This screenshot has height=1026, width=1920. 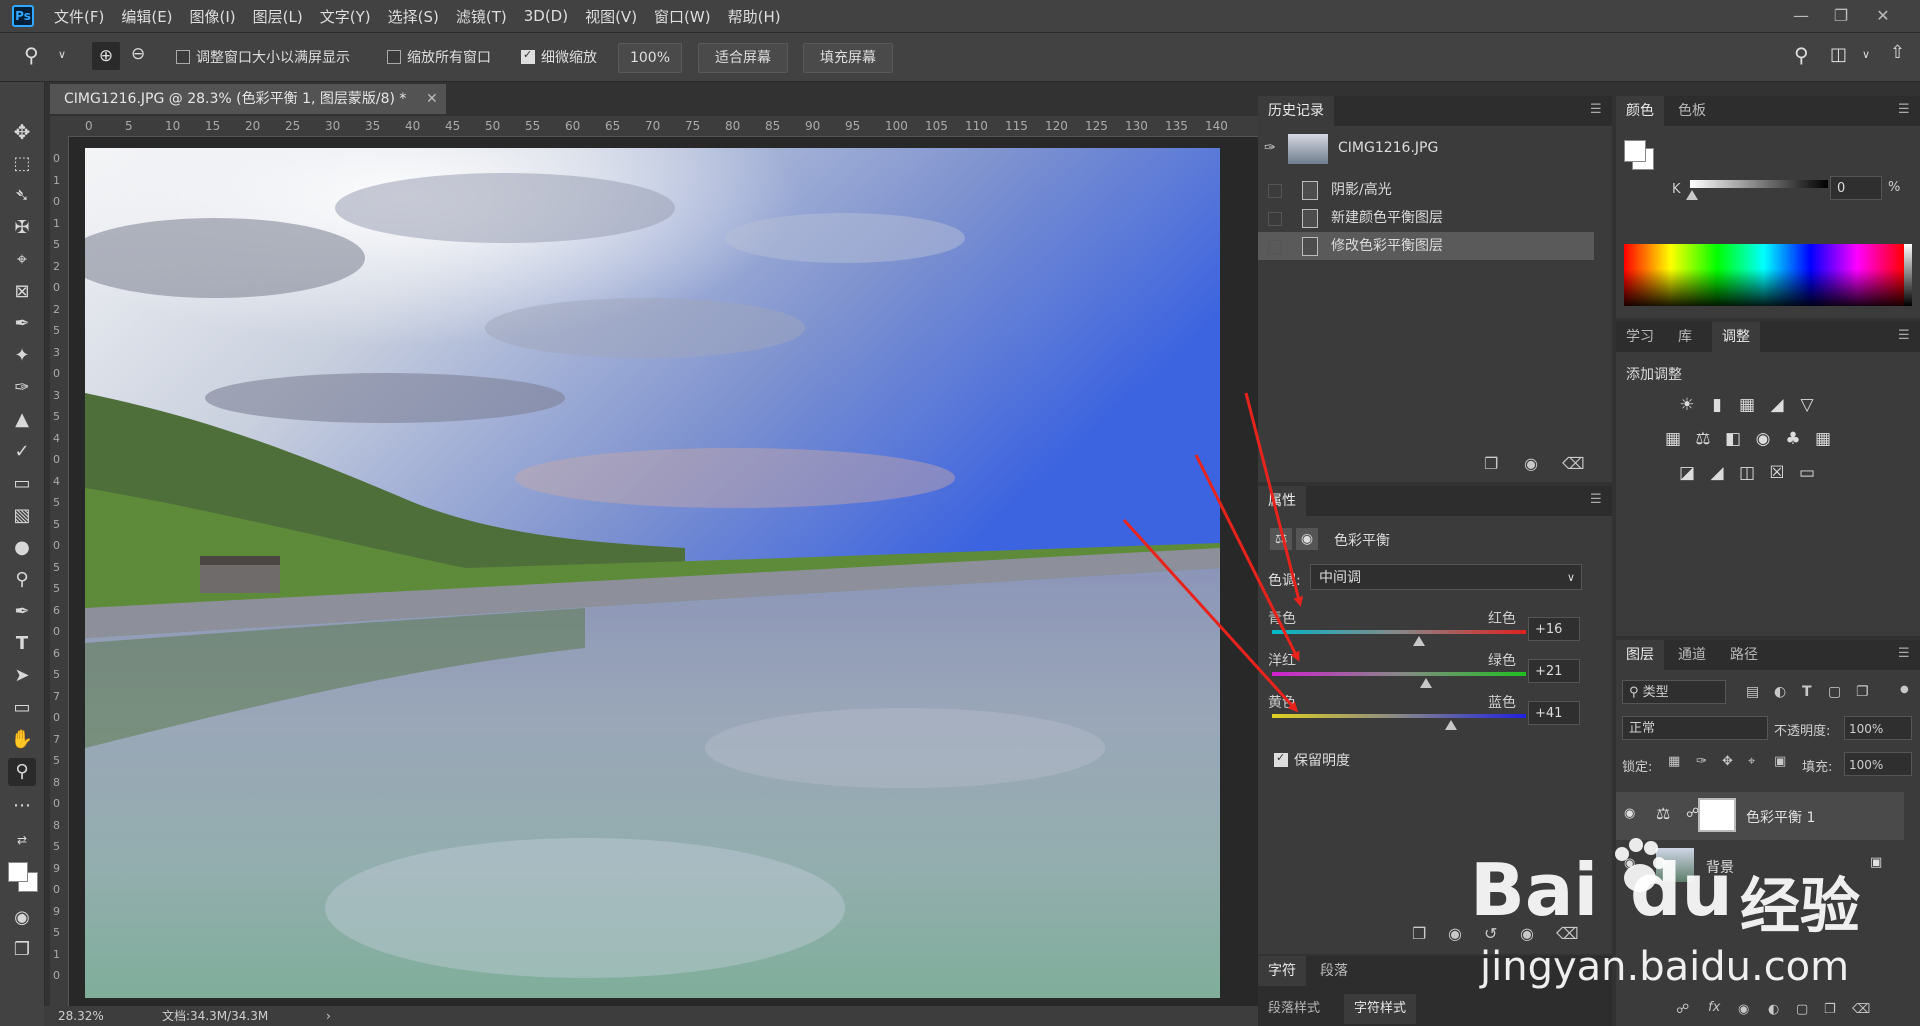 I want to click on baidu-watermark: Bai du 经验 jingyan.baidu.com, so click(x=1680, y=926).